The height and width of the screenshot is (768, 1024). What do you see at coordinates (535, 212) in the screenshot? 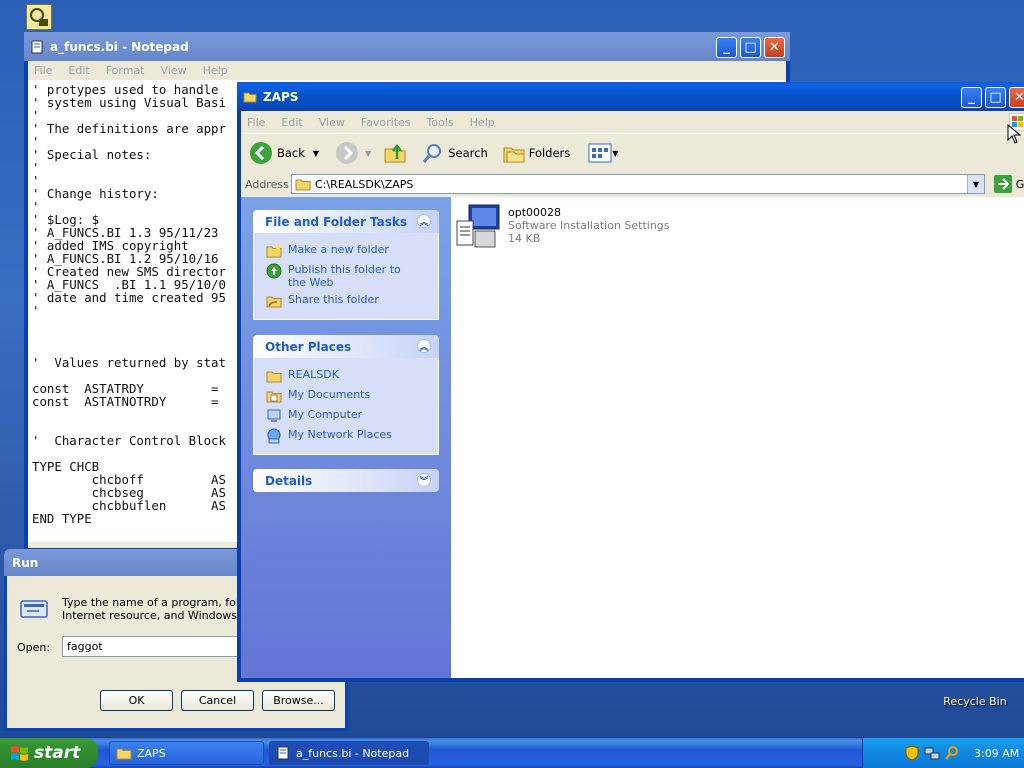
I see `file-name: opt00028` at bounding box center [535, 212].